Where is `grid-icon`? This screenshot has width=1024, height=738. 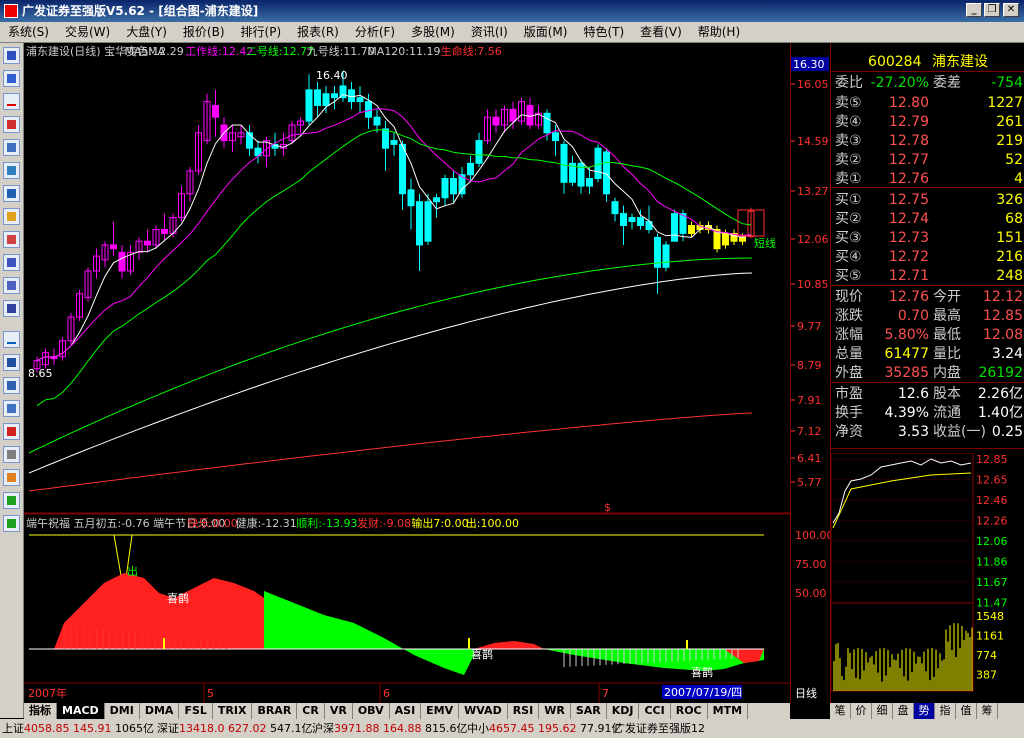
grid-icon is located at coordinates (11, 55).